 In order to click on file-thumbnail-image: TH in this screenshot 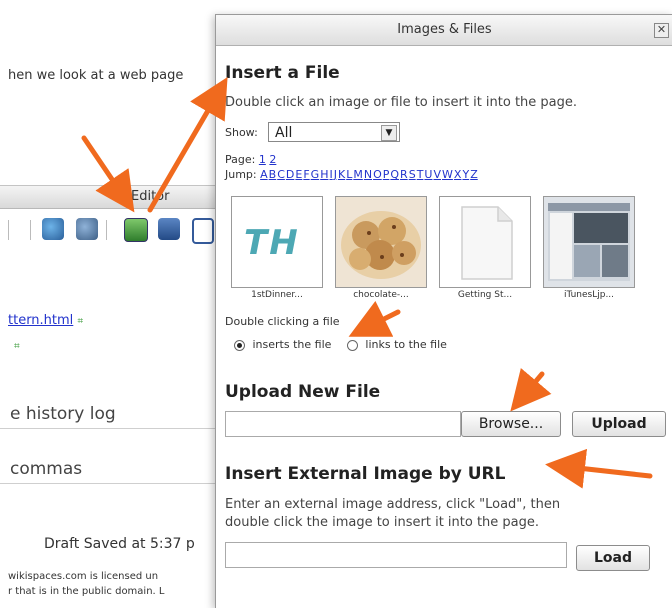, I will do `click(277, 242)`.